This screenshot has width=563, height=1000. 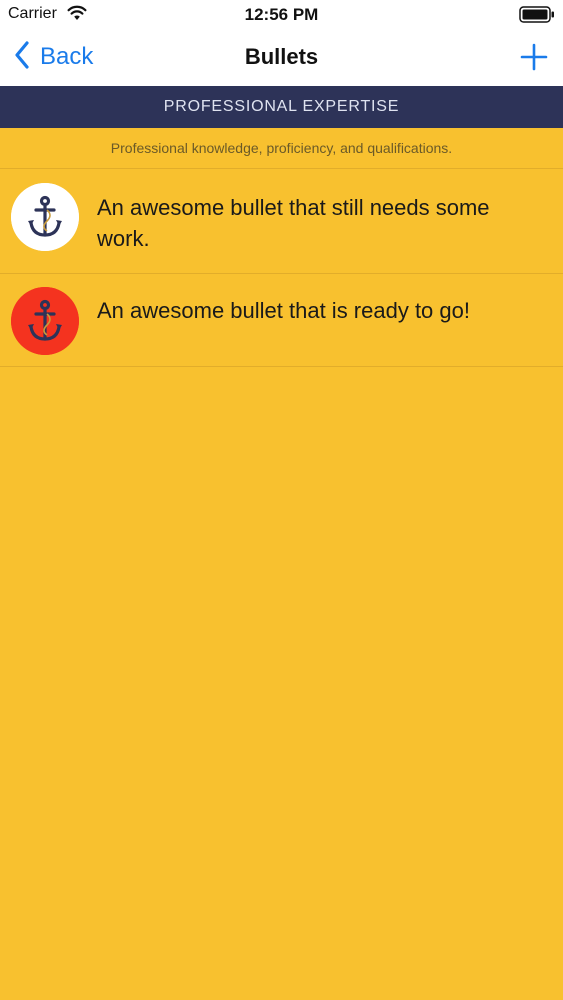 I want to click on add-bullet-button, so click(x=534, y=57).